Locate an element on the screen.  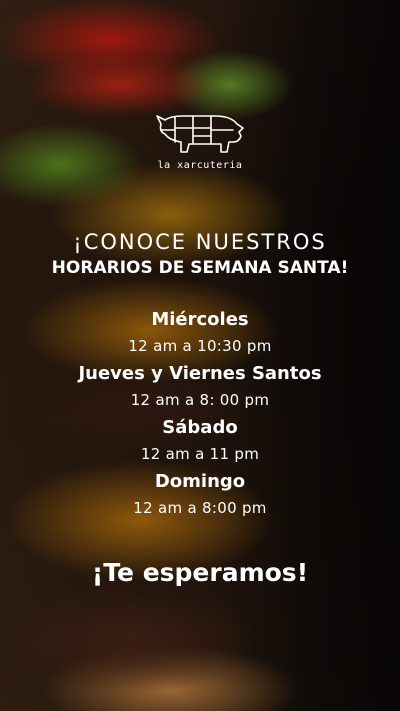
schedule-day: Miércoles is located at coordinates (200, 319).